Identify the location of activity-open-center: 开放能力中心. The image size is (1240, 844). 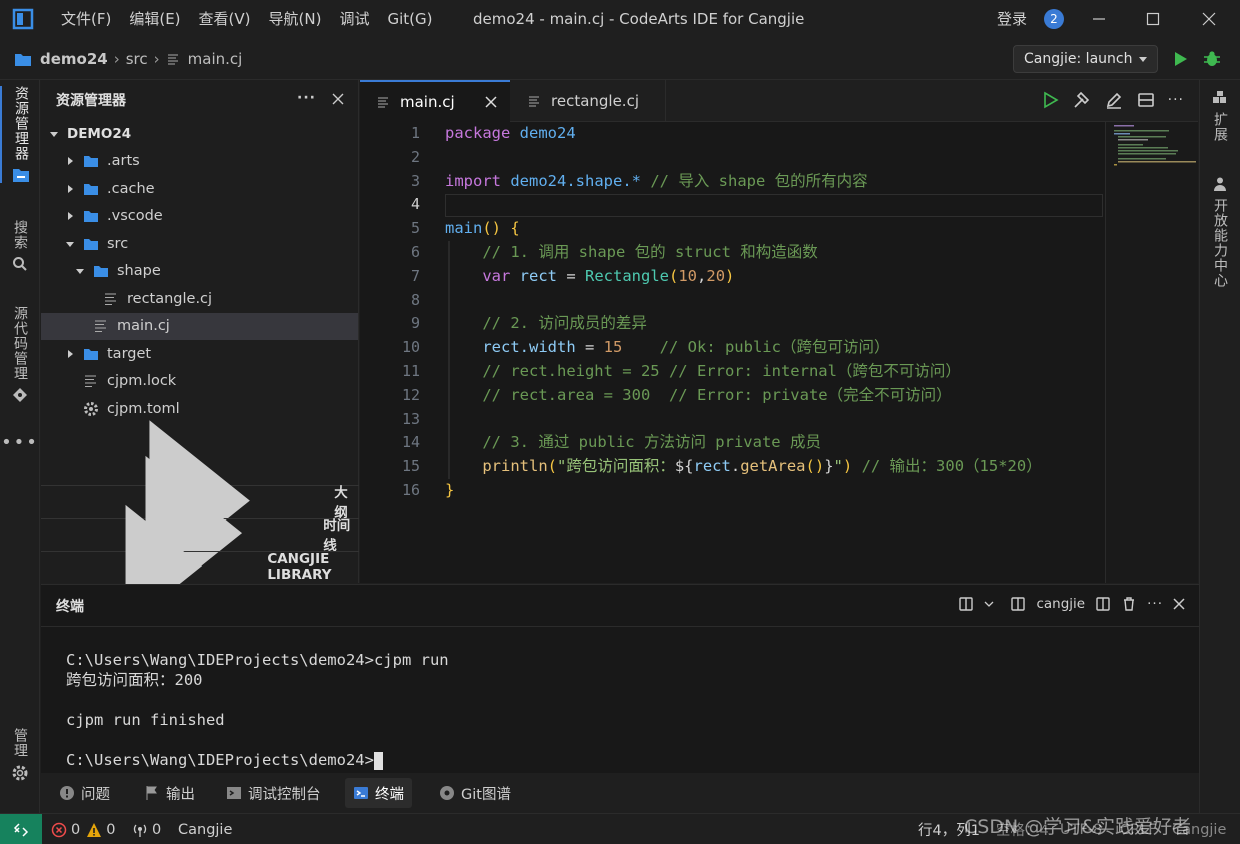
(1220, 232).